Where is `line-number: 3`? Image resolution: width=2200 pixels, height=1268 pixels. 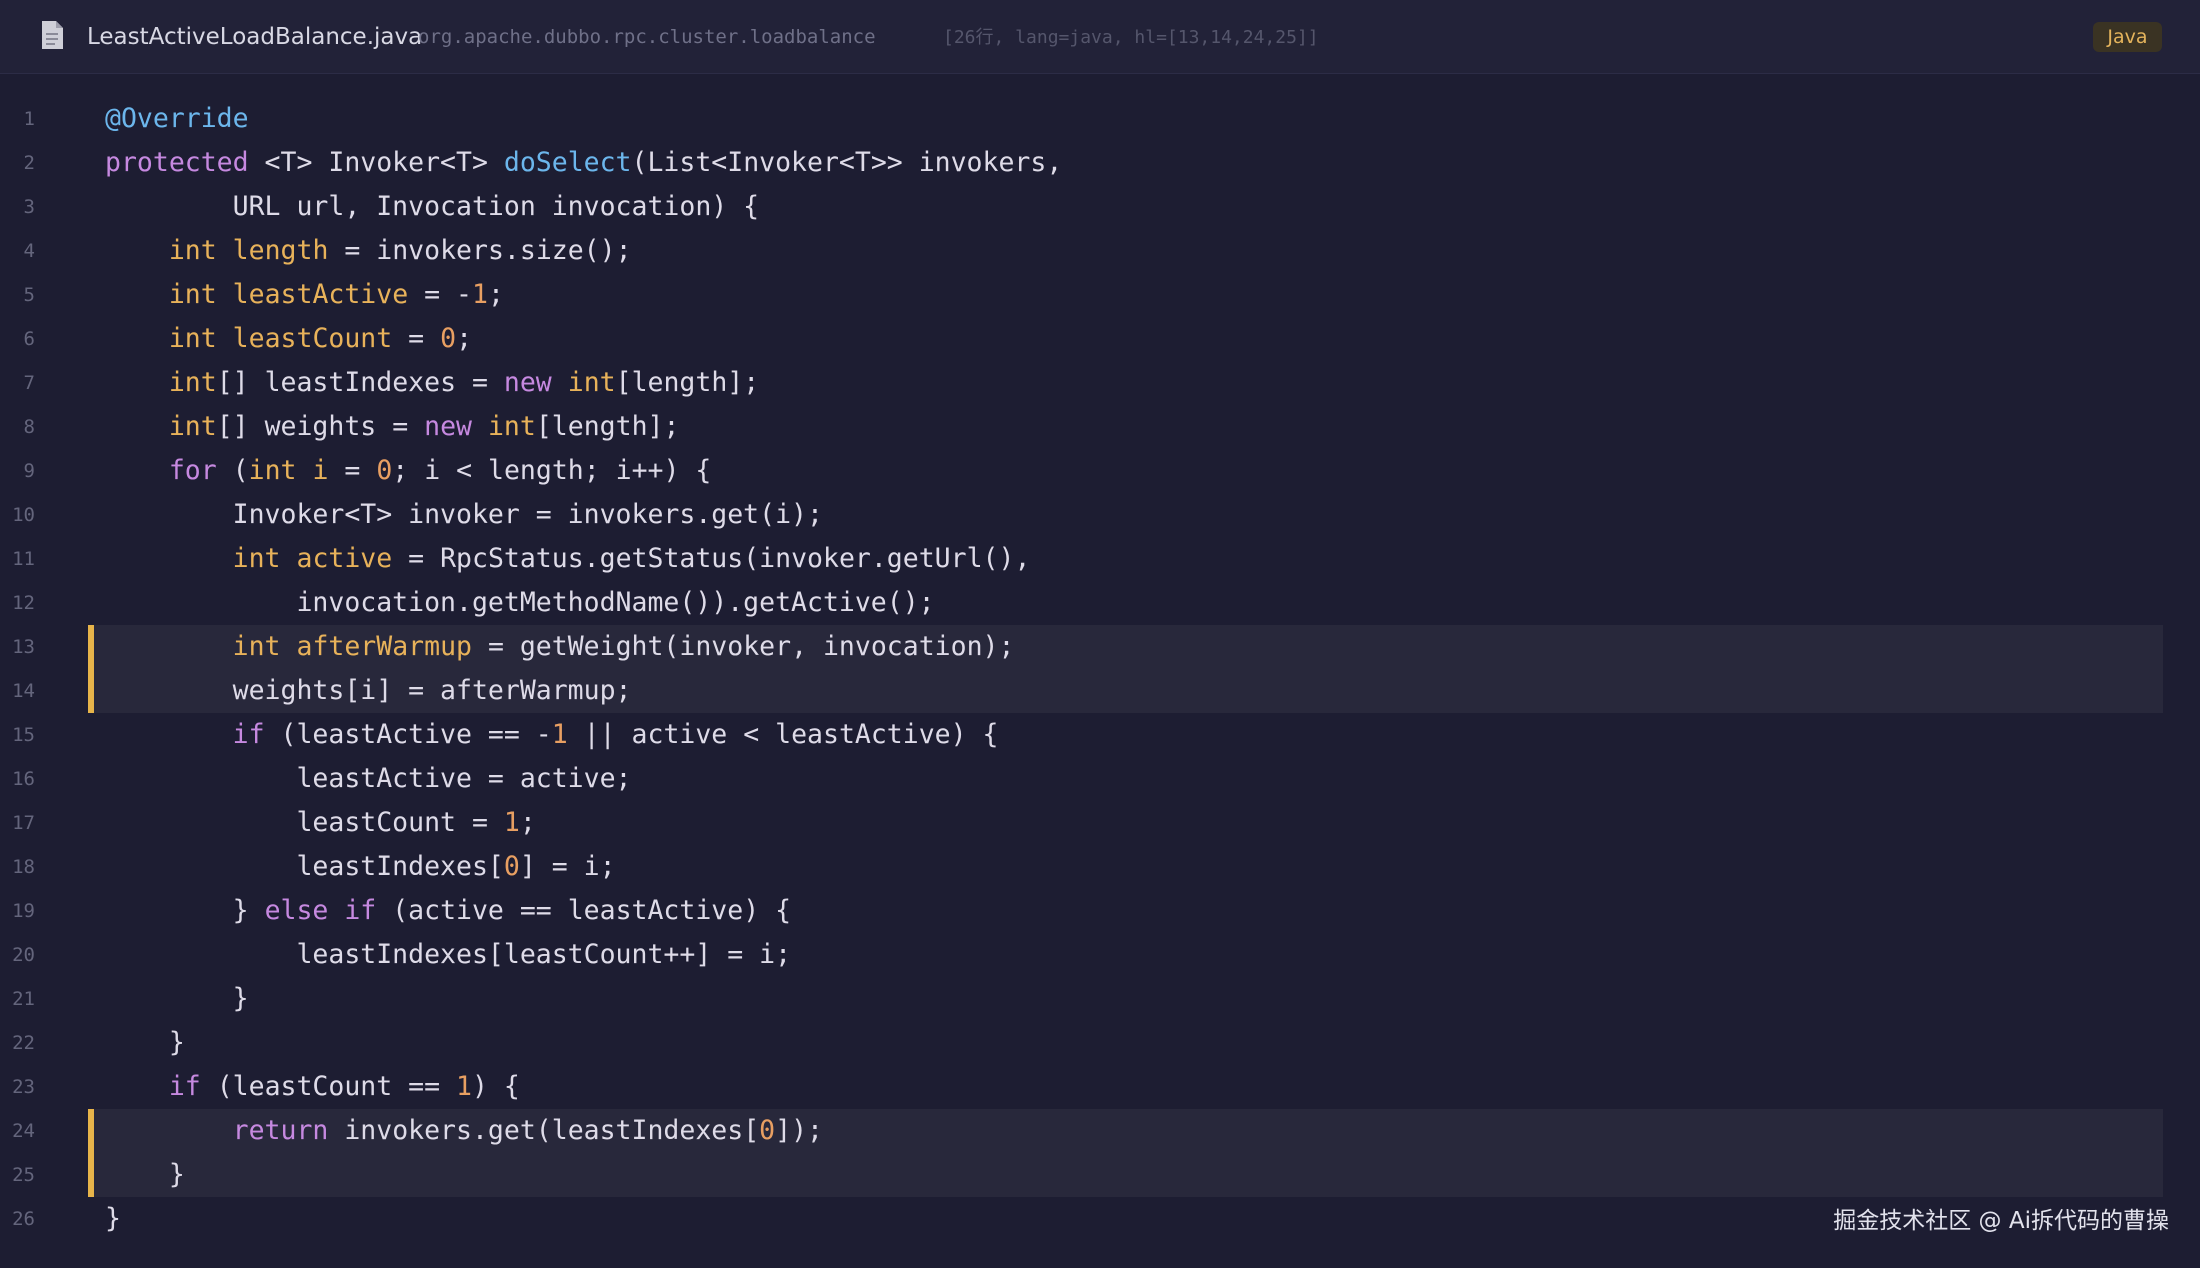
line-number: 3 is located at coordinates (29, 206).